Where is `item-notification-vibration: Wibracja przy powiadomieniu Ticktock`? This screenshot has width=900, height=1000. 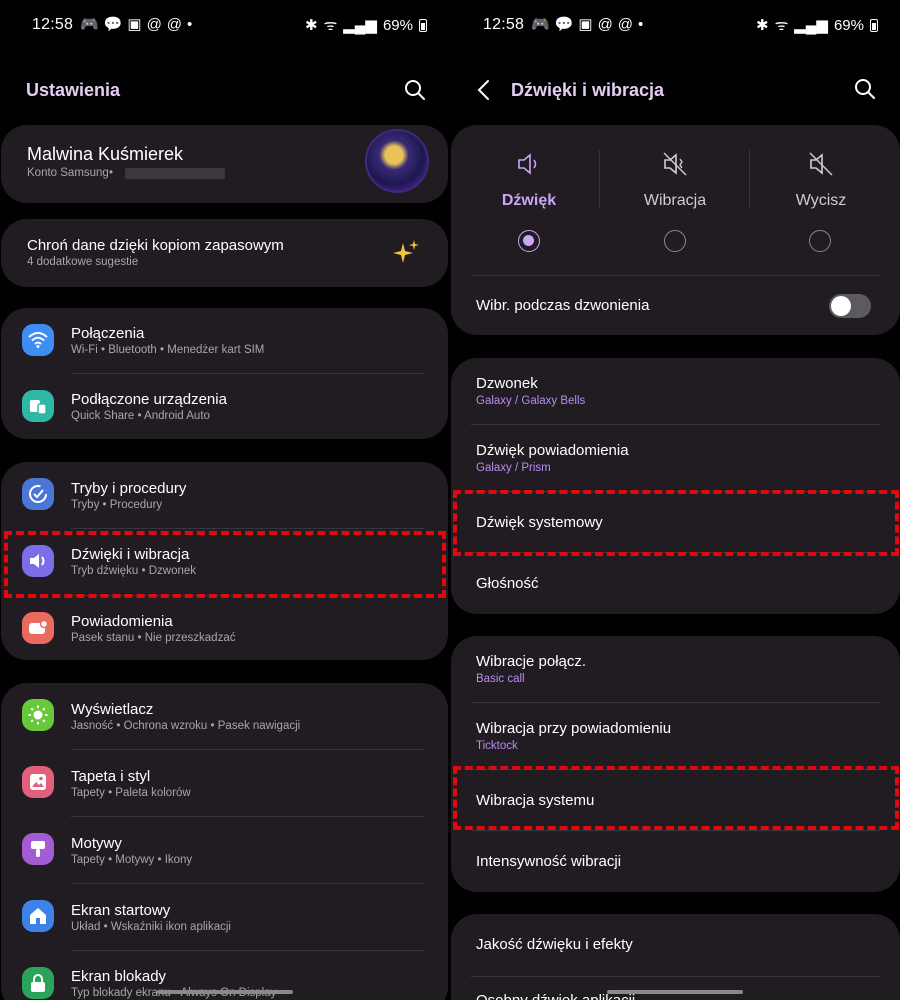 item-notification-vibration: Wibracja przy powiadomieniu Ticktock is located at coordinates (675, 736).